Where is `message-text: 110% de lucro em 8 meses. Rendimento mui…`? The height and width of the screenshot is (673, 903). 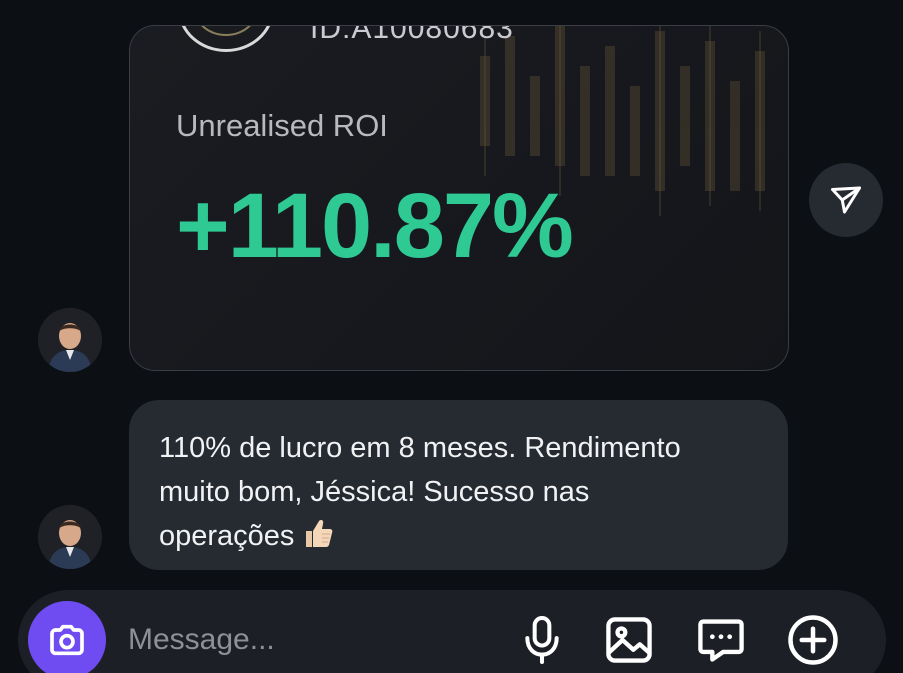 message-text: 110% de lucro em 8 meses. Rendimento mui… is located at coordinates (458, 495).